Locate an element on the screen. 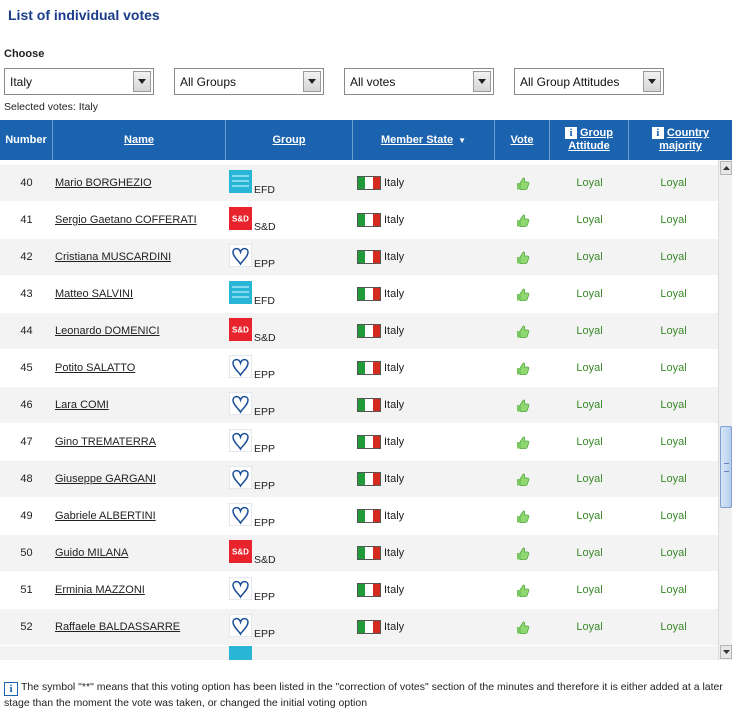 The width and height of the screenshot is (732, 728). column-header-name: Name is located at coordinates (139, 140).